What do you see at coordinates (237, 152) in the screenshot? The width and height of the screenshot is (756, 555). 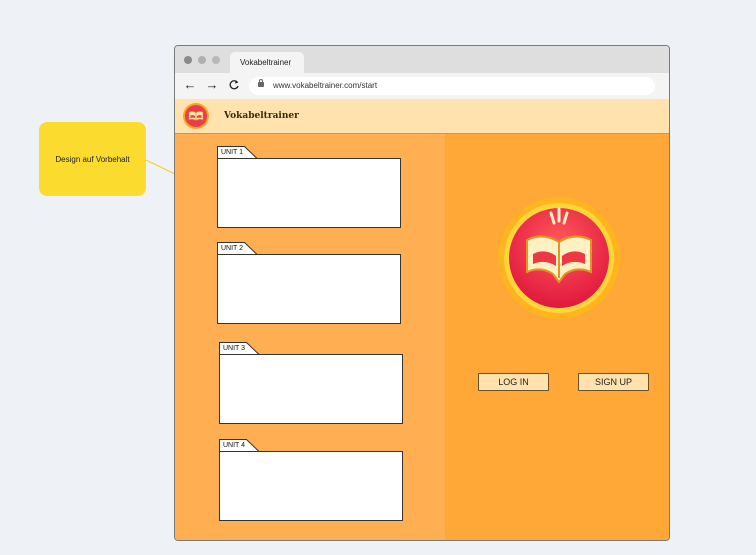 I see `unit-tab-label: UNIT 1` at bounding box center [237, 152].